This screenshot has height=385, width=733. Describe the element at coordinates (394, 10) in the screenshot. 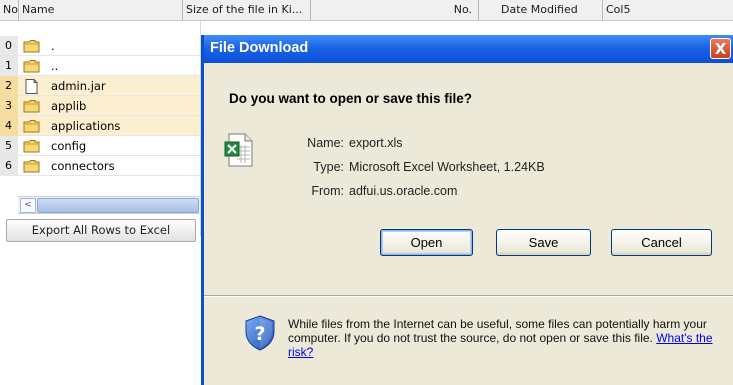

I see `column-header-number: No.` at that location.